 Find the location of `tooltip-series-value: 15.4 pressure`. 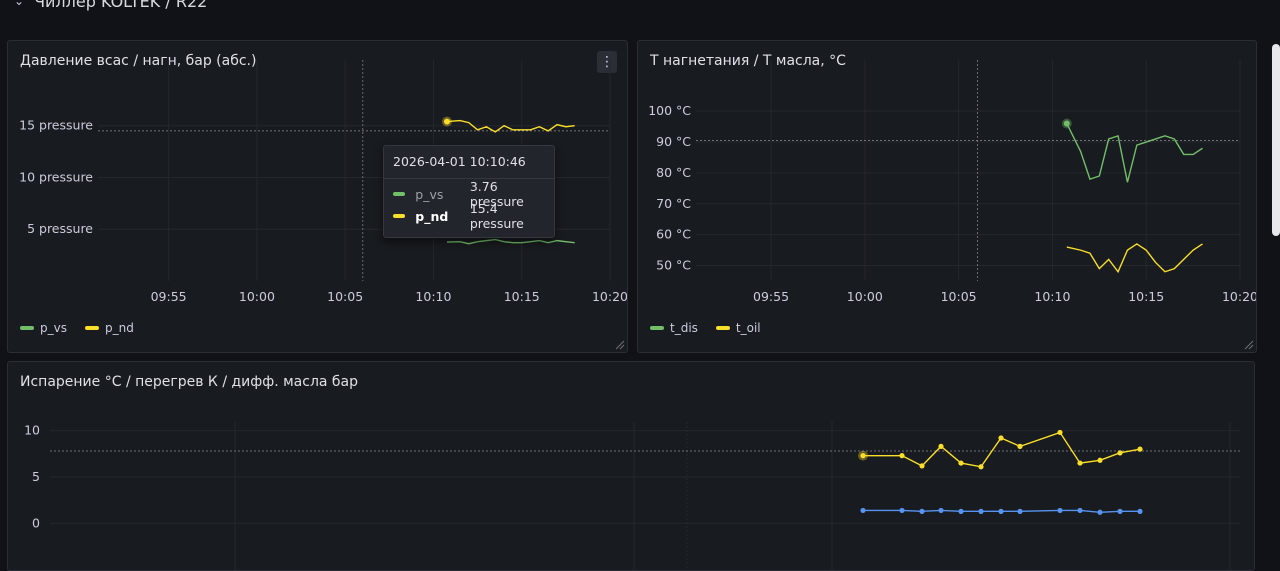

tooltip-series-value: 15.4 pressure is located at coordinates (496, 216).